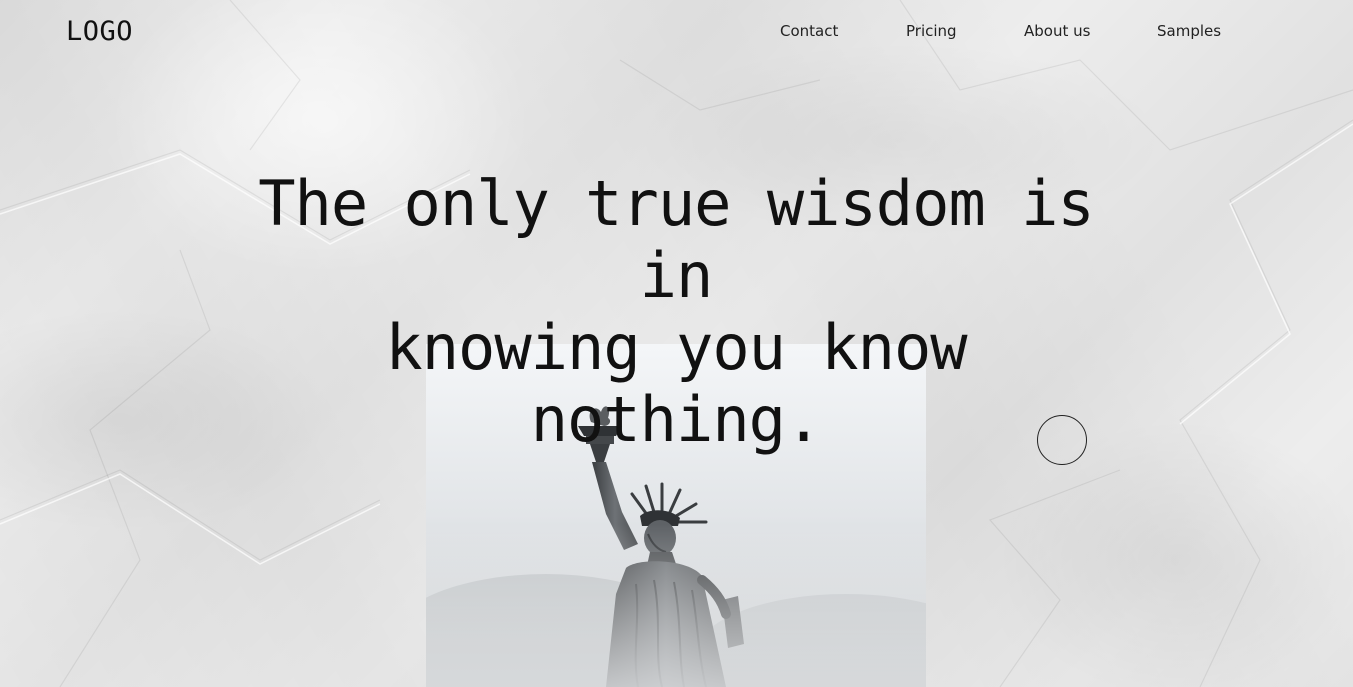  I want to click on nav-pricing: Pricing, so click(931, 31).